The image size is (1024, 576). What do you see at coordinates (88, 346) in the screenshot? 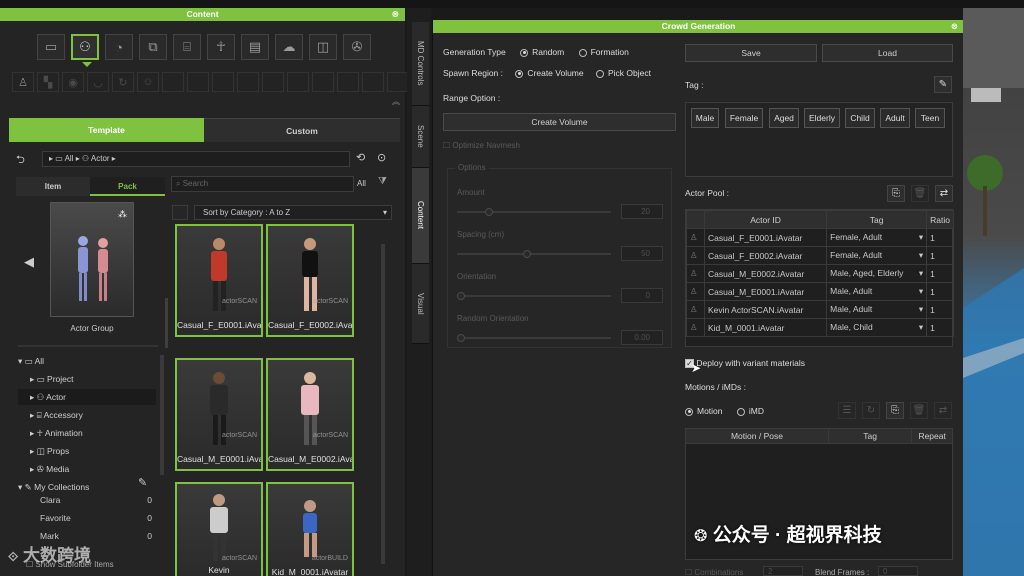
I see `tree-splitter` at bounding box center [88, 346].